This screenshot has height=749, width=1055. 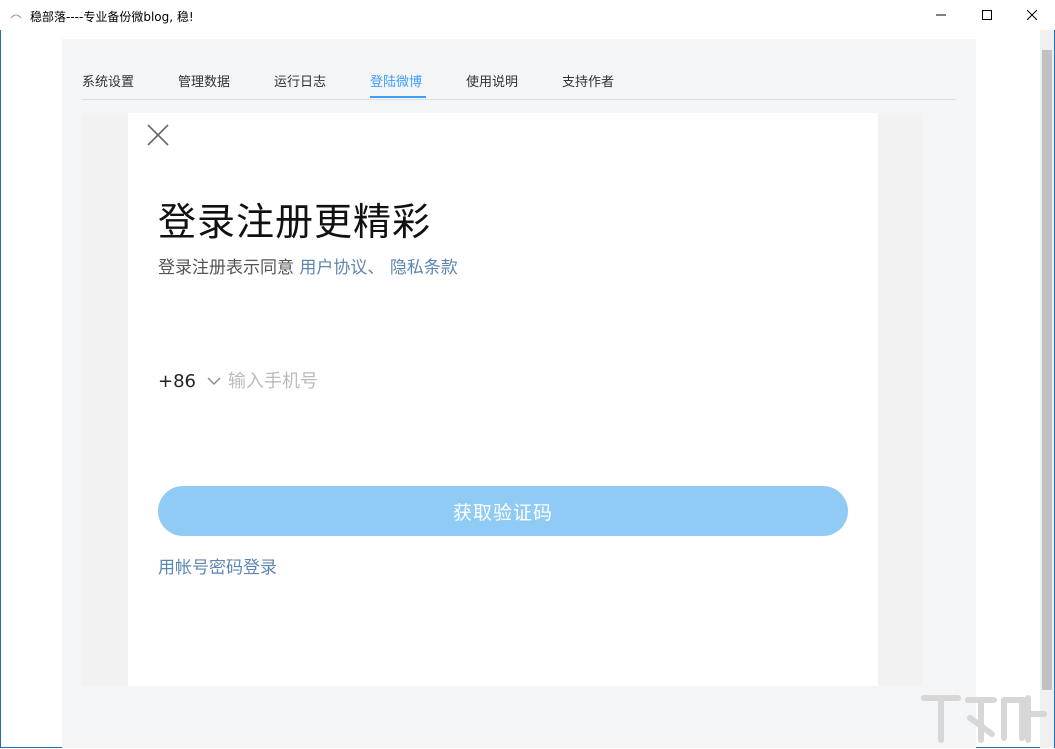 What do you see at coordinates (1047, 370) in the screenshot?
I see `scrollbar-thumb` at bounding box center [1047, 370].